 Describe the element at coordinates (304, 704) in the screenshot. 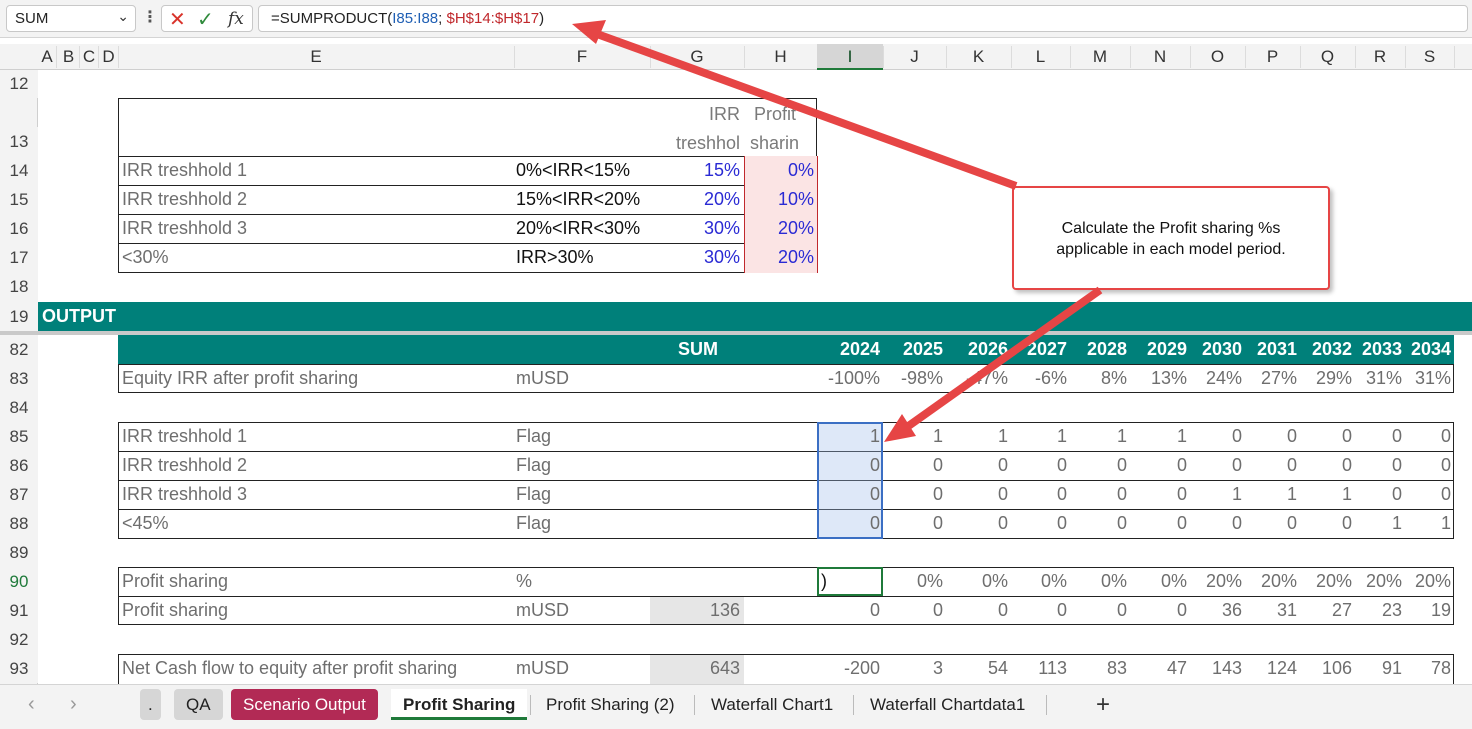

I see `tab-scenario-output: Scenario Output` at that location.